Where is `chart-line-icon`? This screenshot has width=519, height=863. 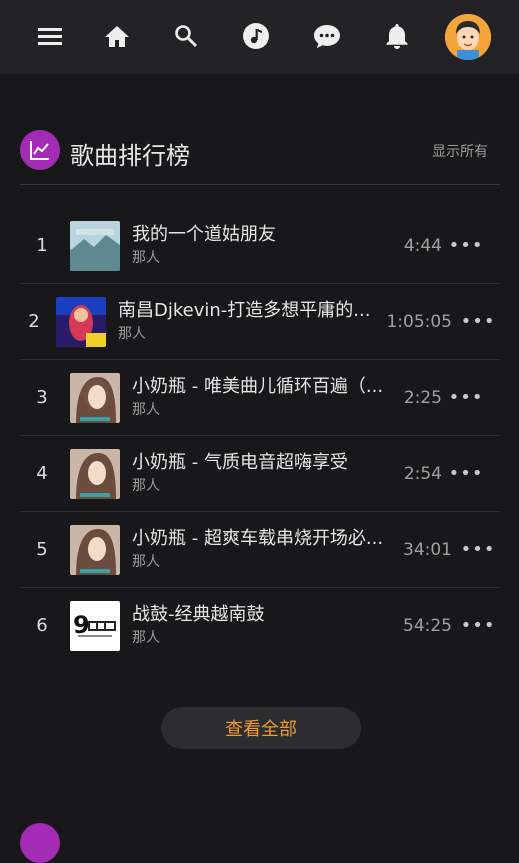 chart-line-icon is located at coordinates (40, 150).